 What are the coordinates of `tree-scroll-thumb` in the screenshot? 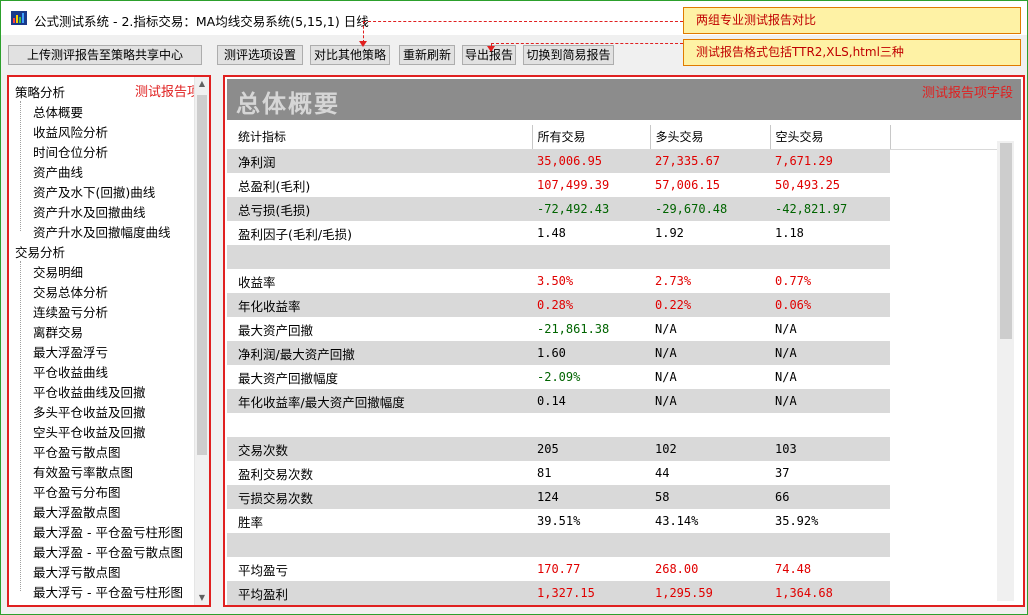 It's located at (202, 275).